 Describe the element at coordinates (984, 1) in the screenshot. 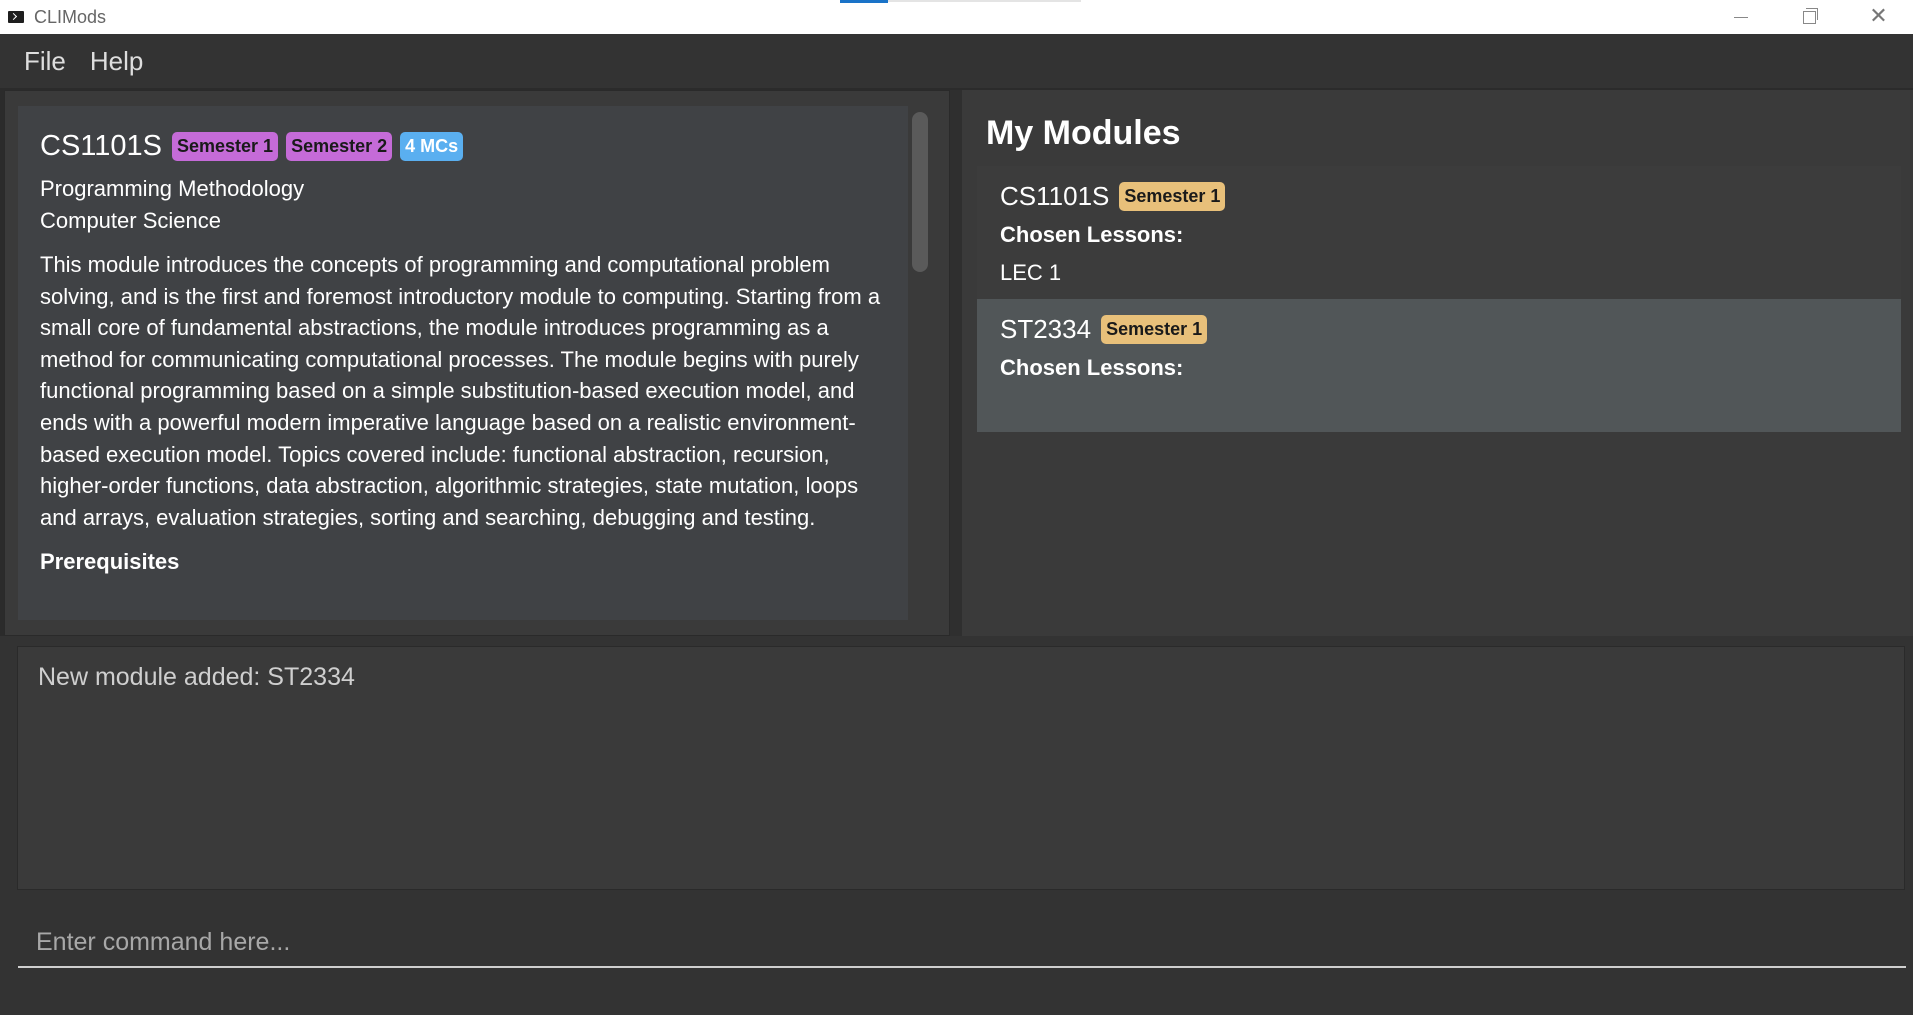

I see `titlebar-accent-line` at that location.